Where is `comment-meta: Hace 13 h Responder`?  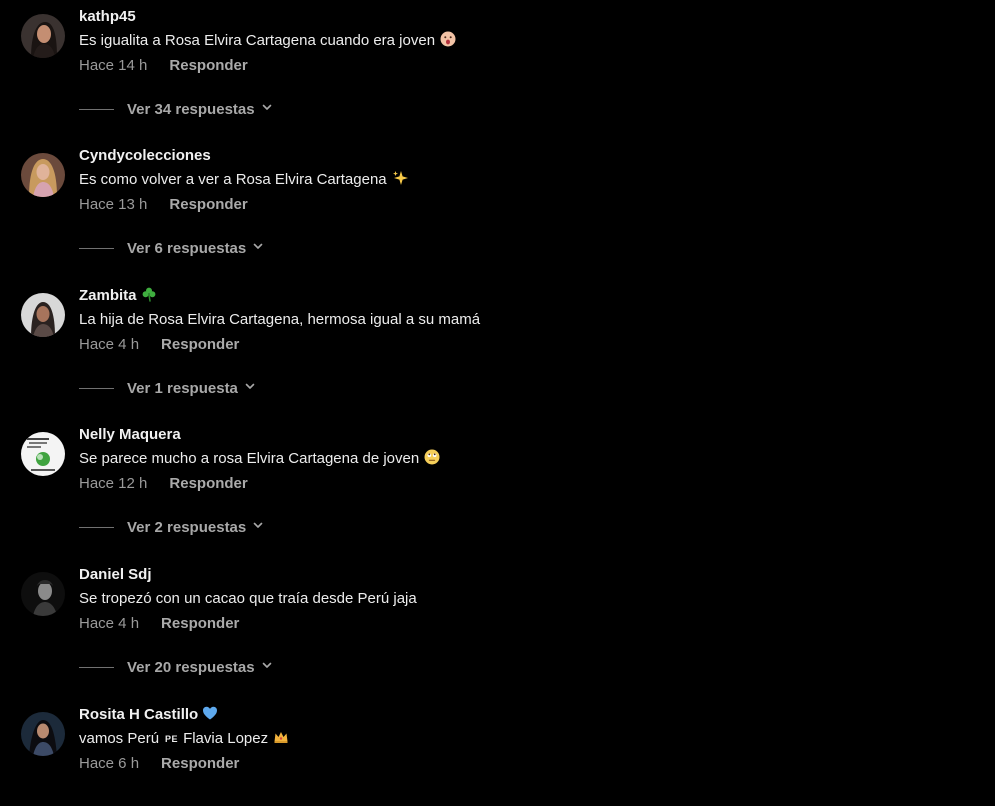 comment-meta: Hace 13 h Responder is located at coordinates (163, 205).